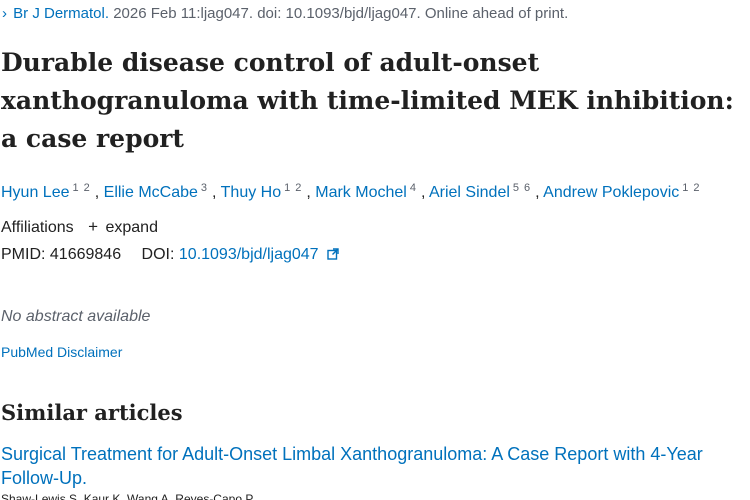 This screenshot has height=500, width=750. What do you see at coordinates (251, 192) in the screenshot?
I see `author-link: Thuy Ho` at bounding box center [251, 192].